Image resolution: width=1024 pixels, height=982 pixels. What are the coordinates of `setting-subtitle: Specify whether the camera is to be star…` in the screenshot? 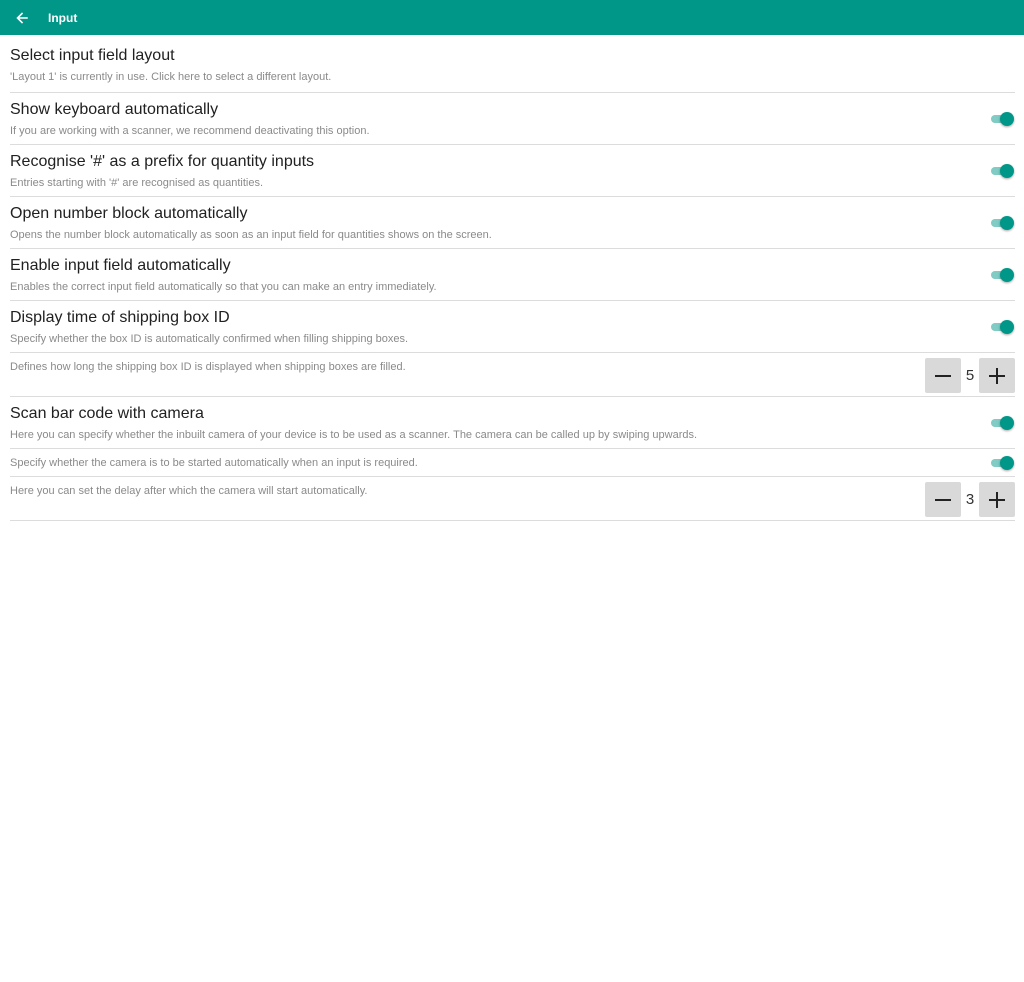 It's located at (214, 463).